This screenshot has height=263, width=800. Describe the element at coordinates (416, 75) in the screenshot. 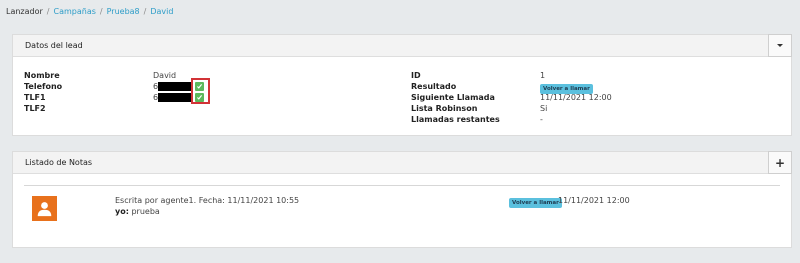

I see `id-label: ID` at that location.